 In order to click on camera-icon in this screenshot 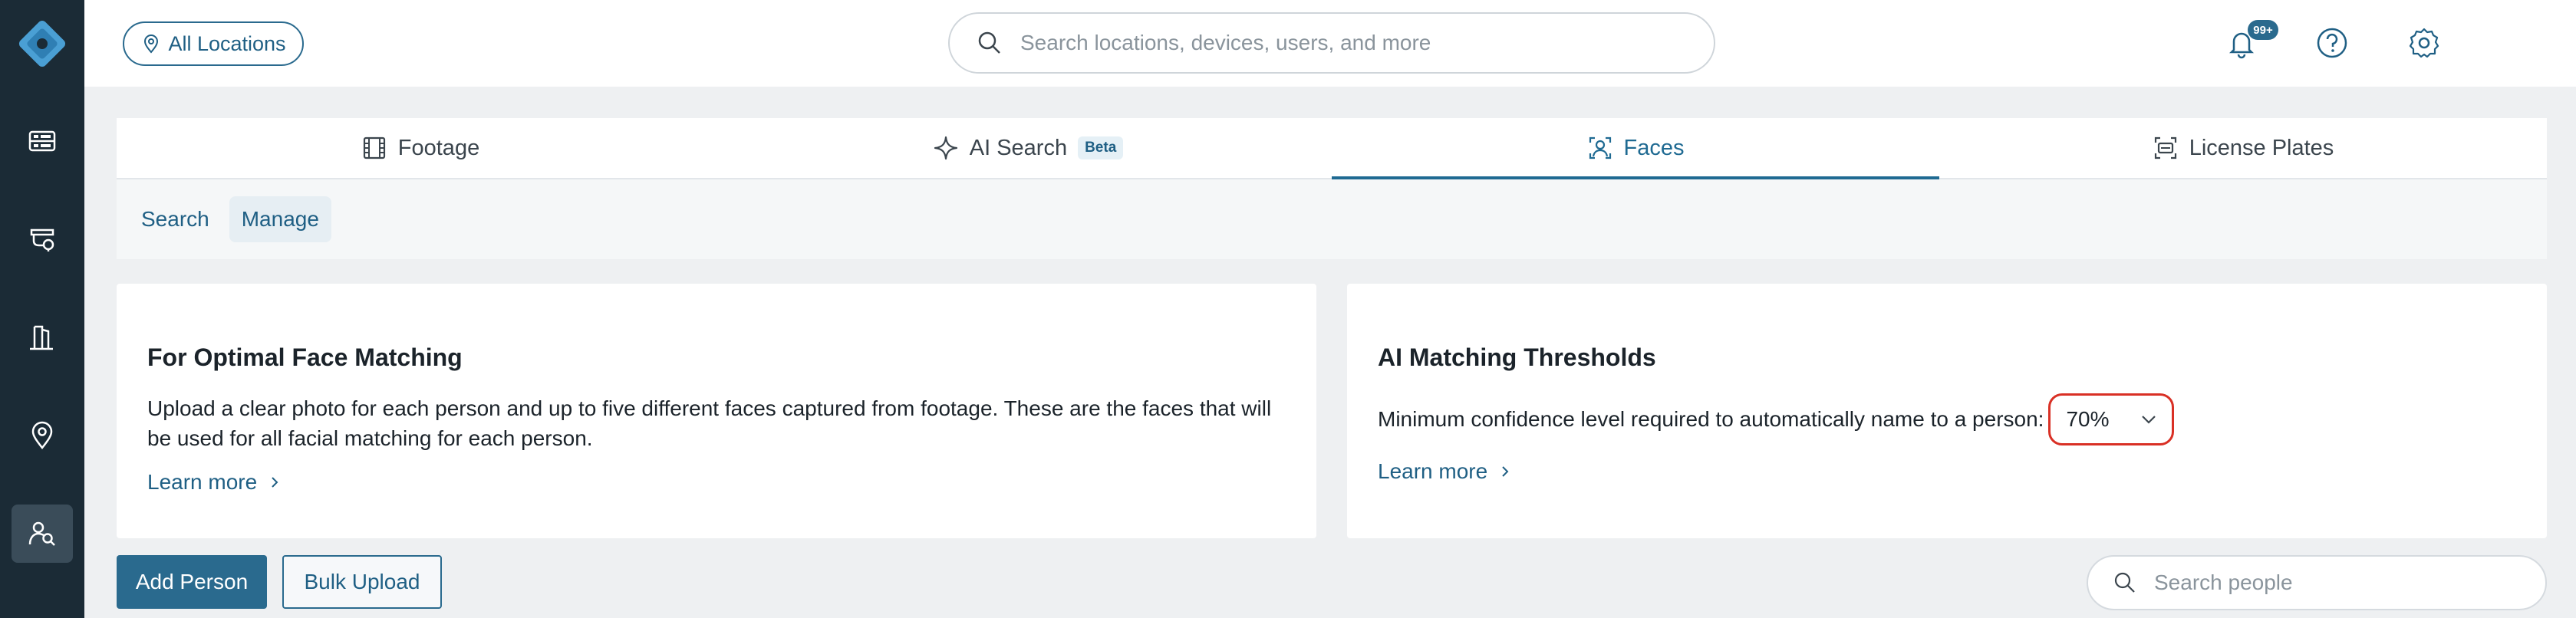, I will do `click(42, 239)`.